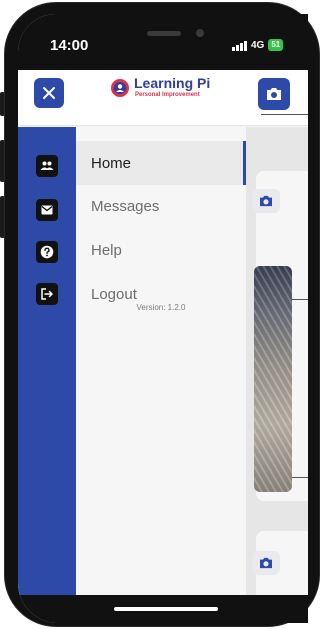  I want to click on logo-subtitle: Personal Improvement, so click(167, 95).